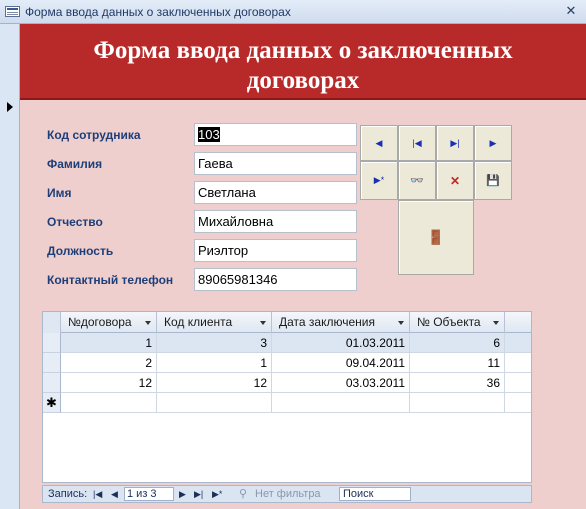 This screenshot has width=586, height=509. I want to click on save-record-icon: 💾, so click(493, 181).